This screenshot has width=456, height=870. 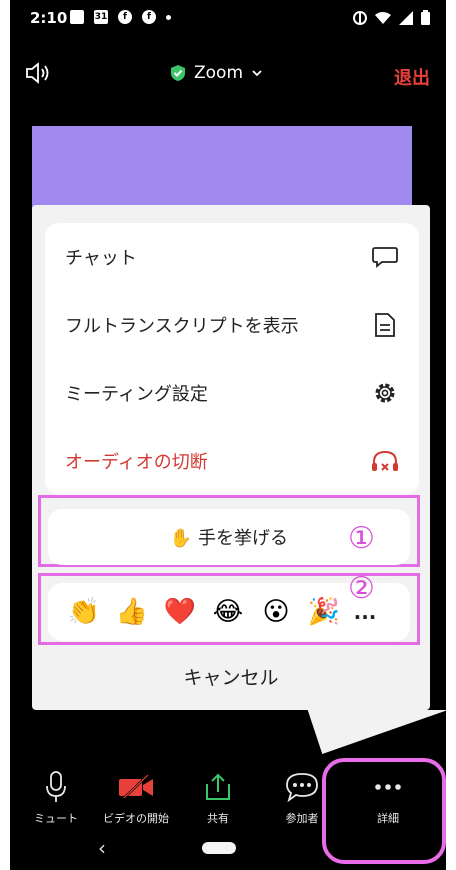 I want to click on reaction-heart: ❤️, so click(x=180, y=612).